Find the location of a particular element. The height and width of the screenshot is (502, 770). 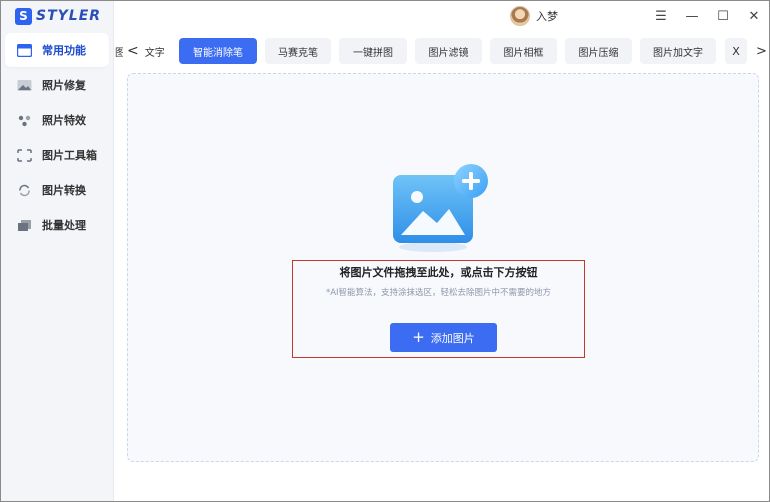

sidebar-item-convert: 图片转换 is located at coordinates (57, 190).